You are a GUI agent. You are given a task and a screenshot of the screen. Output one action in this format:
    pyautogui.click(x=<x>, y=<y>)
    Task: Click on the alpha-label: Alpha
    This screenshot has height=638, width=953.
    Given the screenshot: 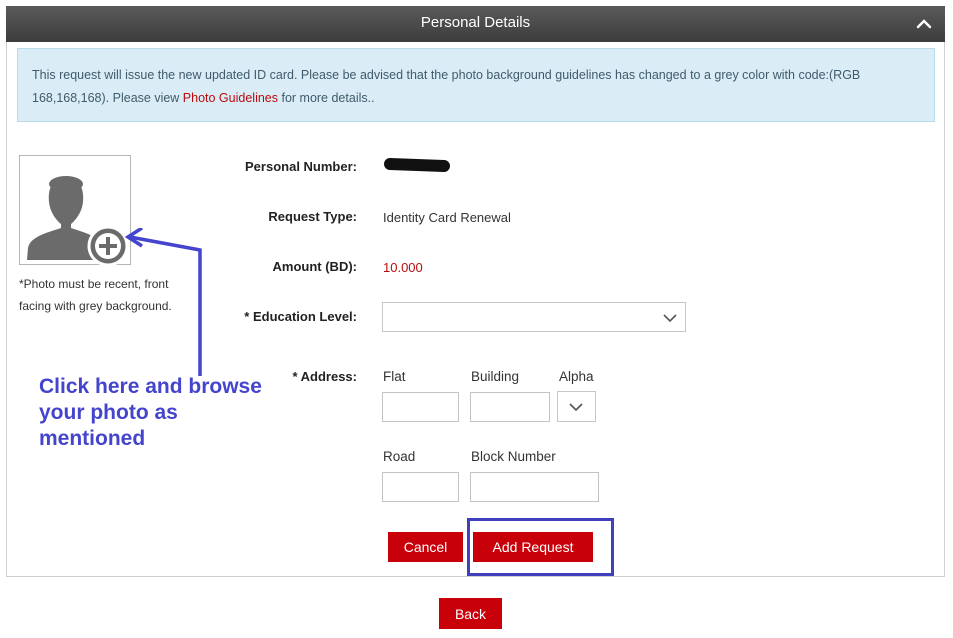 What is the action you would take?
    pyautogui.click(x=576, y=376)
    